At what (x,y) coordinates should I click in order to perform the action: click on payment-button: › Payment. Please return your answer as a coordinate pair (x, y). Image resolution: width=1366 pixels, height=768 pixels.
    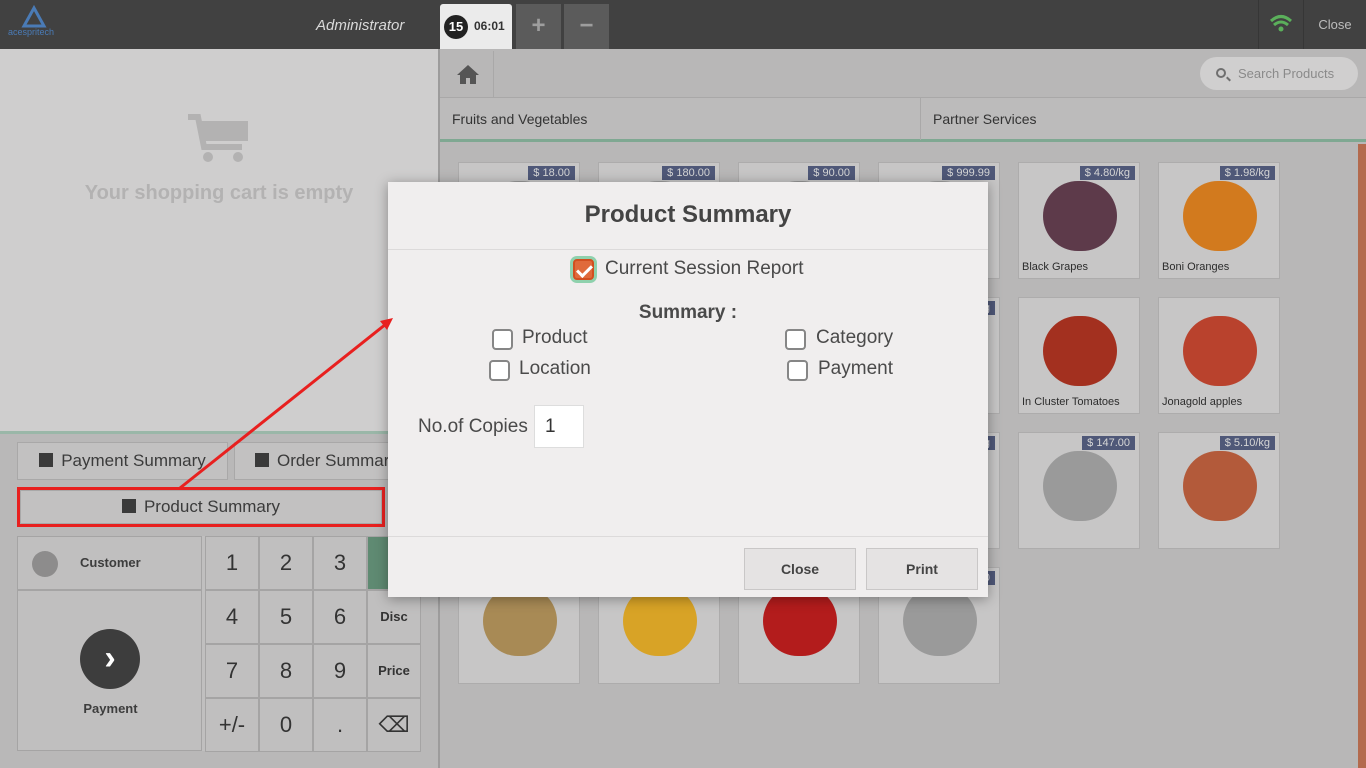
    Looking at the image, I should click on (109, 670).